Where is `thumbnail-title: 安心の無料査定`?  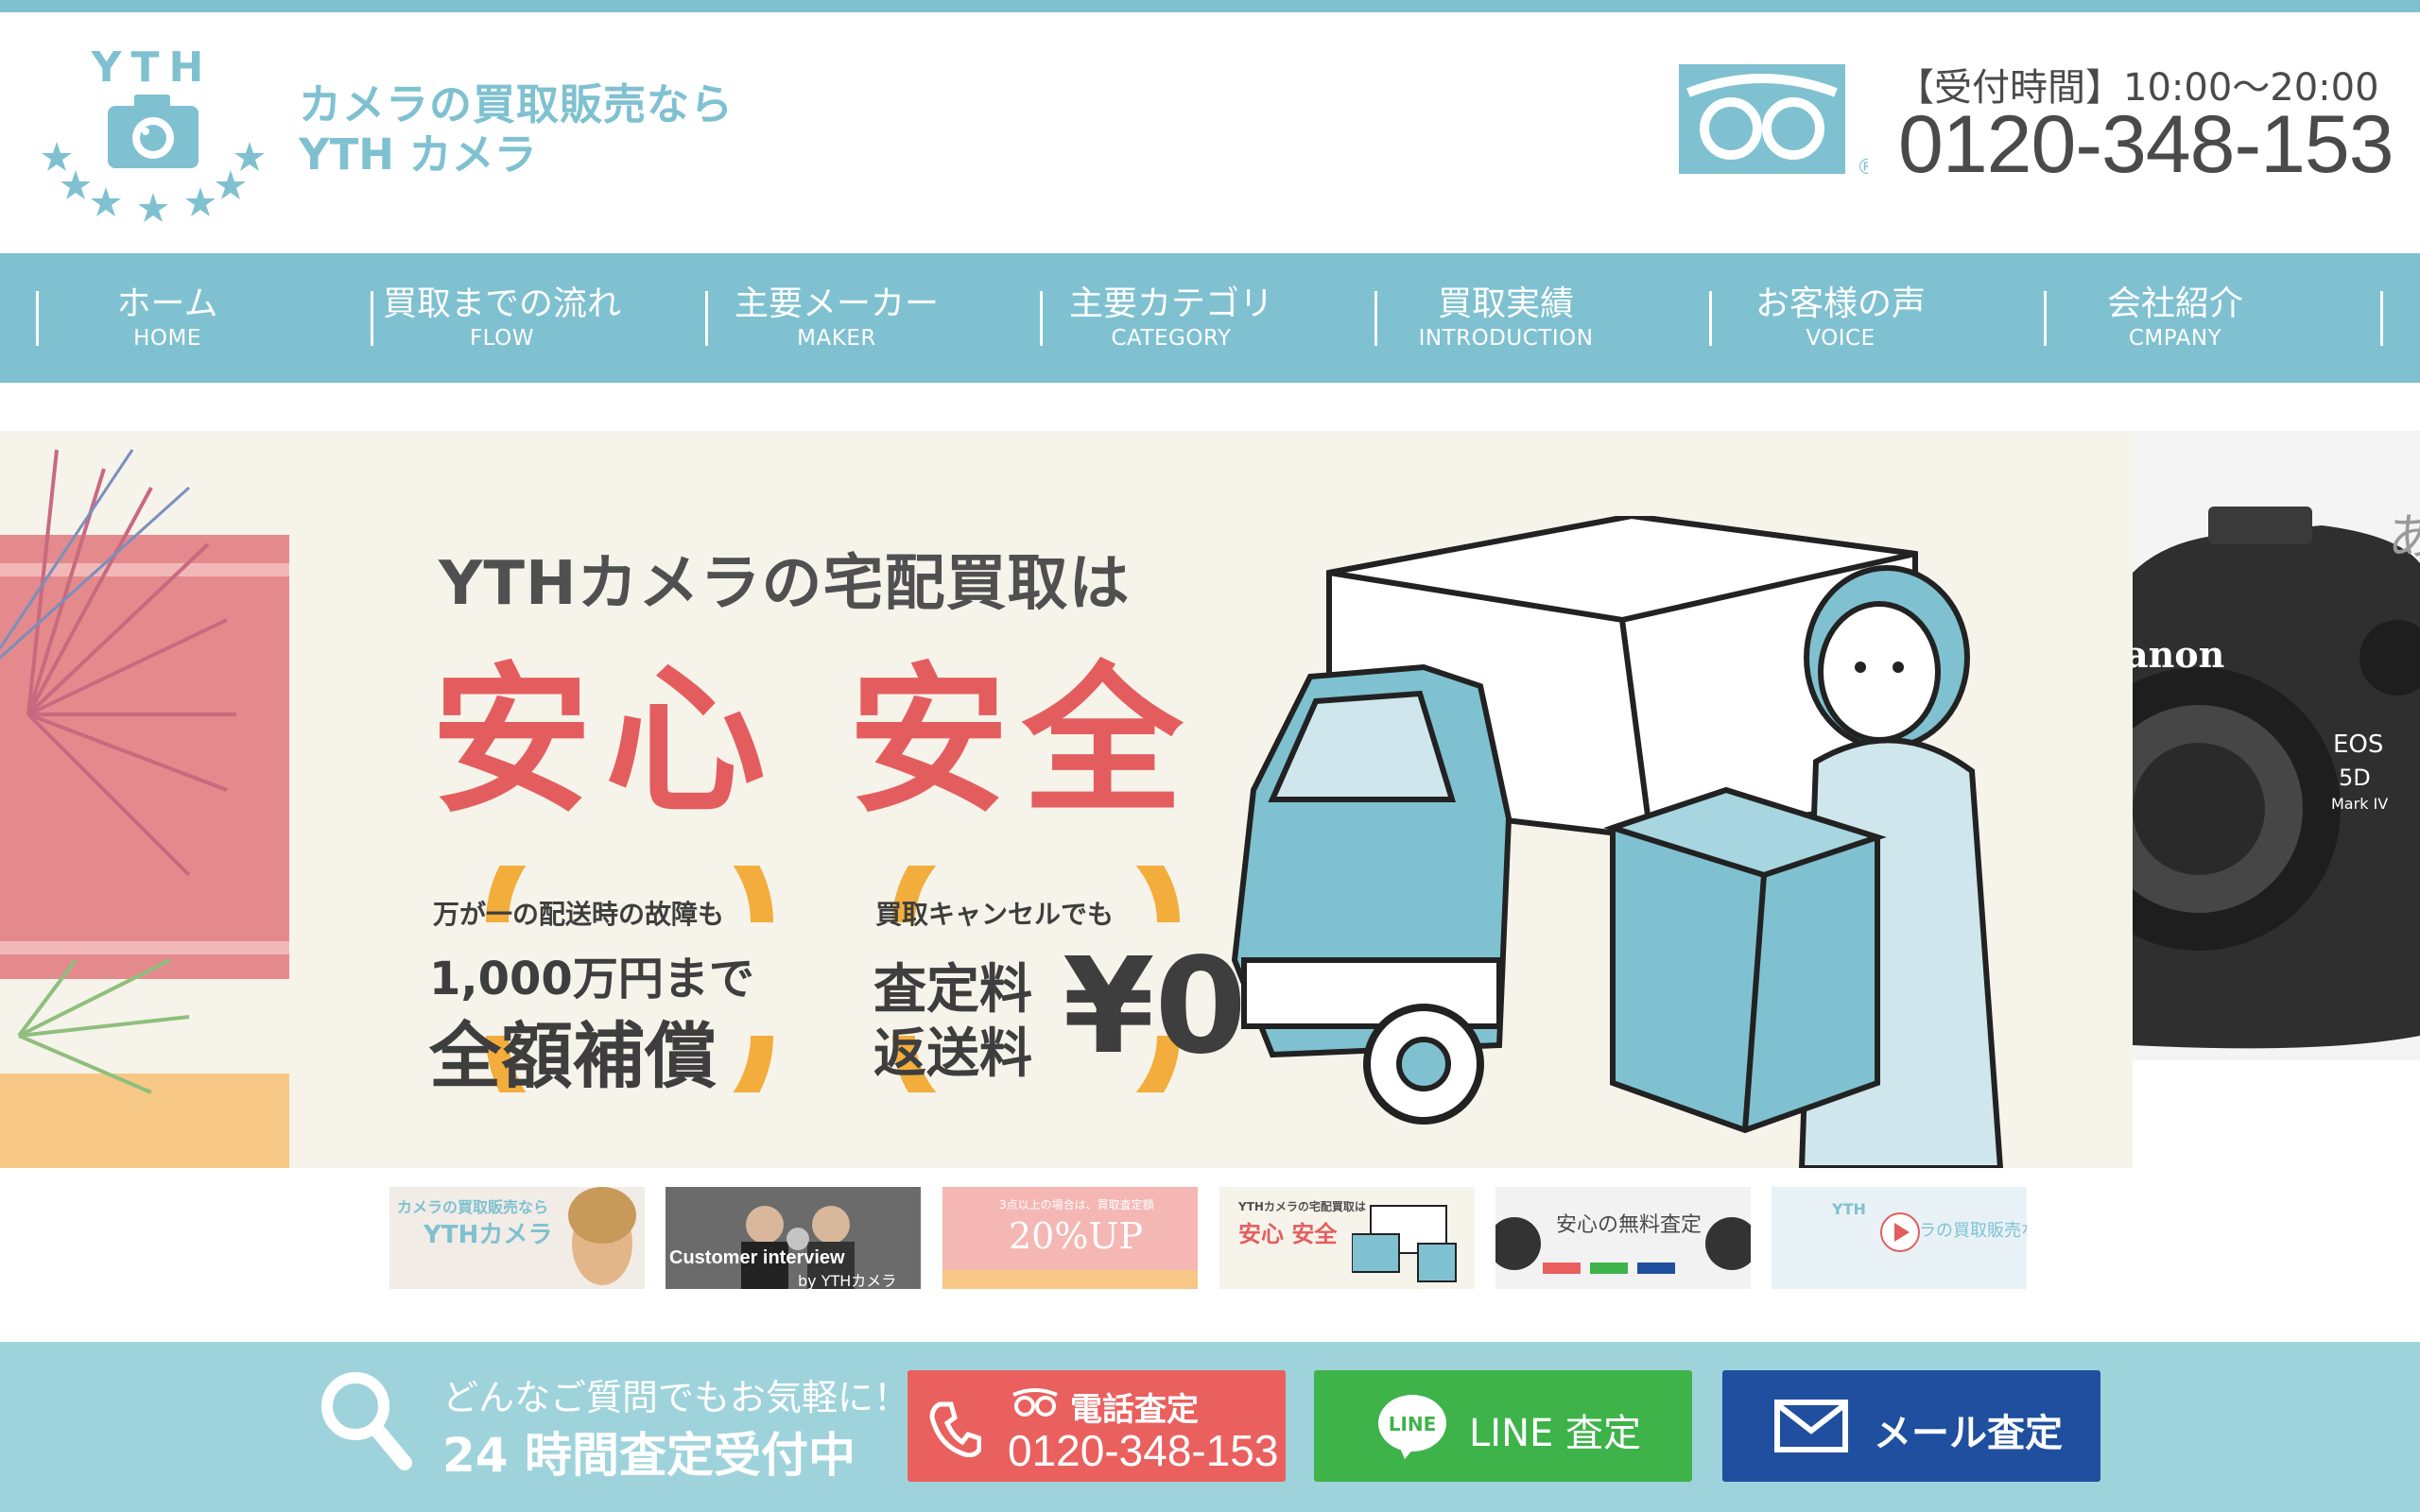
thumbnail-title: 安心の無料査定 is located at coordinates (1630, 1225).